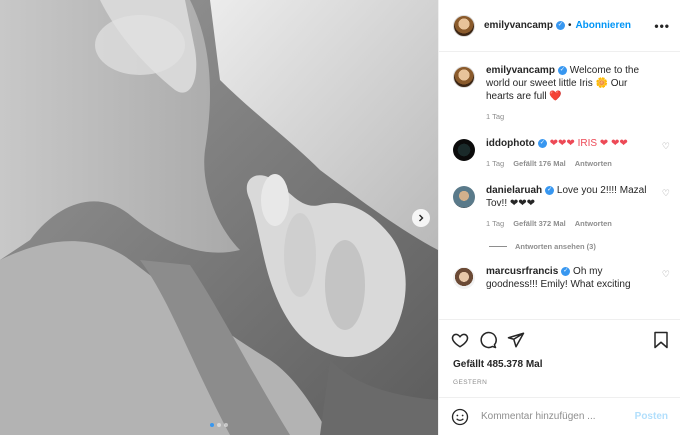 The image size is (680, 435). I want to click on share-icon, so click(516, 340).